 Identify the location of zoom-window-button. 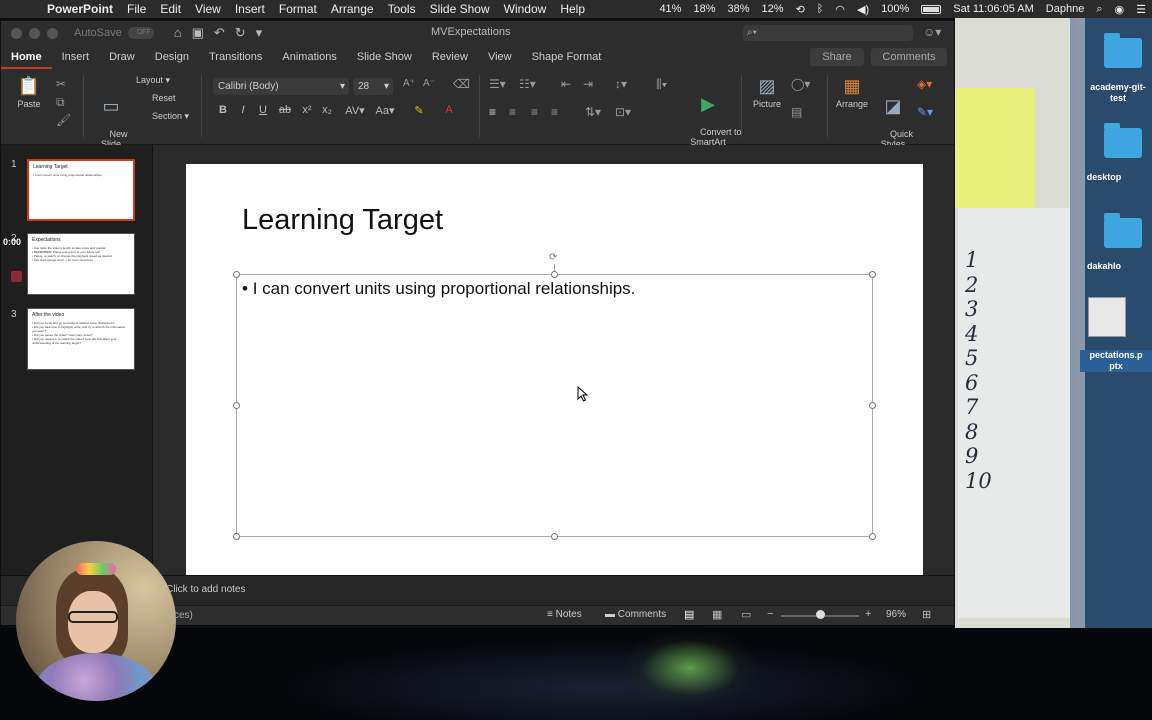
(52, 33).